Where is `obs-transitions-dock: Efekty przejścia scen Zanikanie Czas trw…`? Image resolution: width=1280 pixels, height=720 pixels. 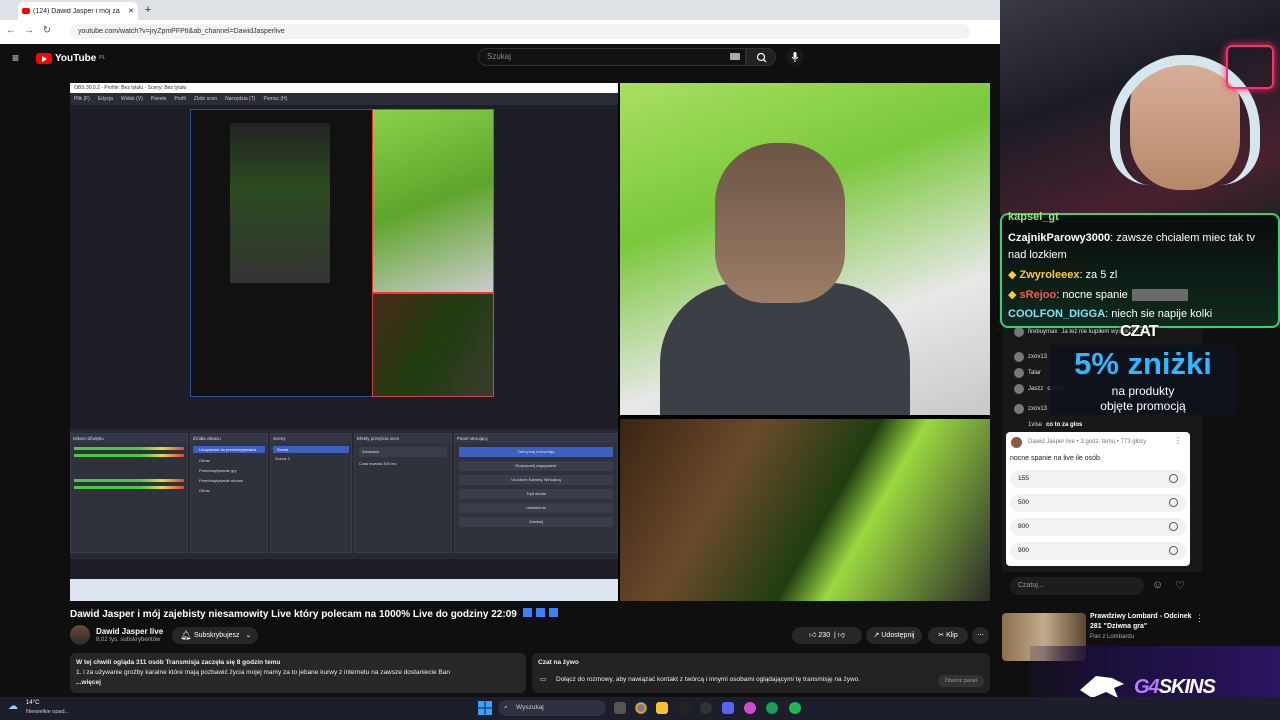 obs-transitions-dock: Efekty przejścia scen Zanikanie Czas trw… is located at coordinates (403, 493).